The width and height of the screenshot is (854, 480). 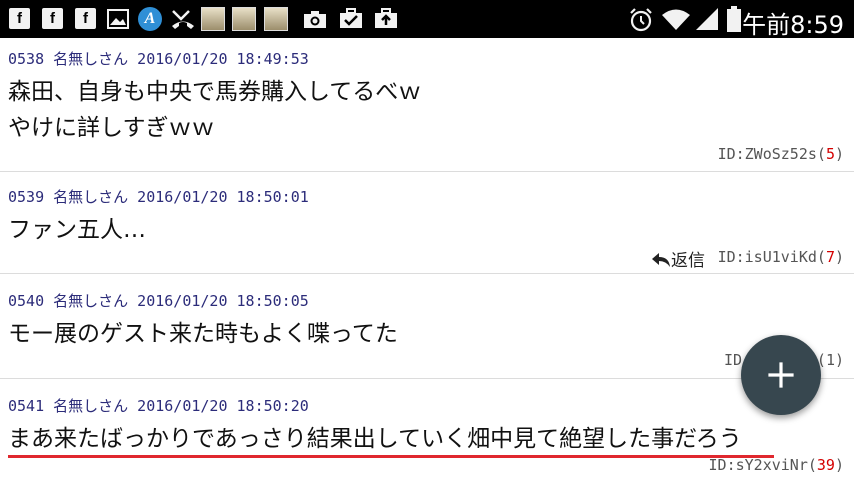 I want to click on reply-icon, so click(x=661, y=260).